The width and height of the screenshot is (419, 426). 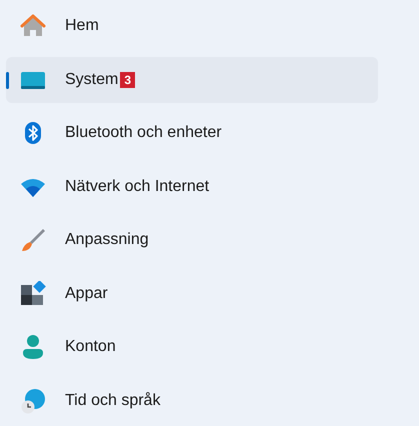 I want to click on nav-item: Nätverk och Internet, so click(x=192, y=187).